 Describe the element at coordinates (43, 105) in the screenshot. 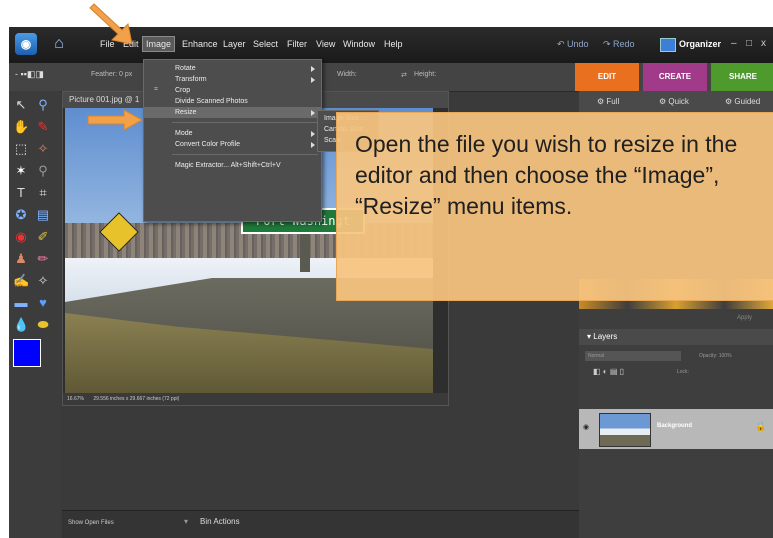

I see `zoom-tool-icon: ⚲` at that location.